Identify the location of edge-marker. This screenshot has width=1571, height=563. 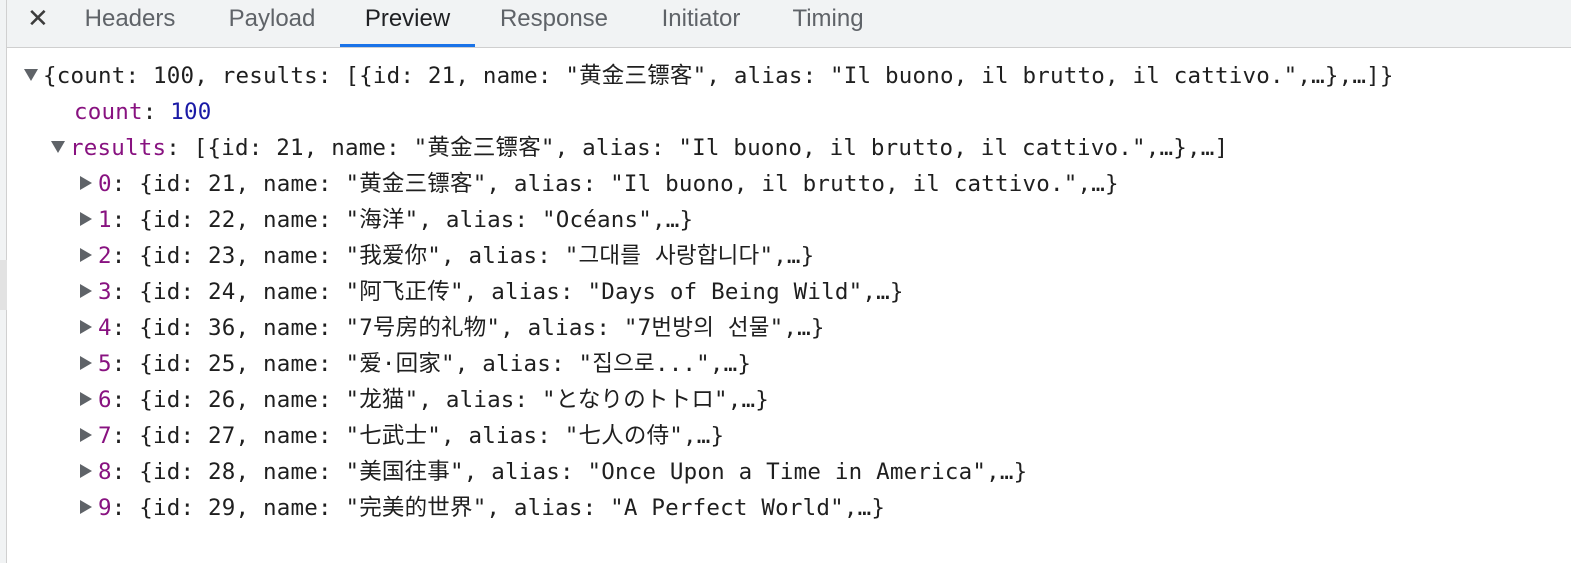
(3, 285).